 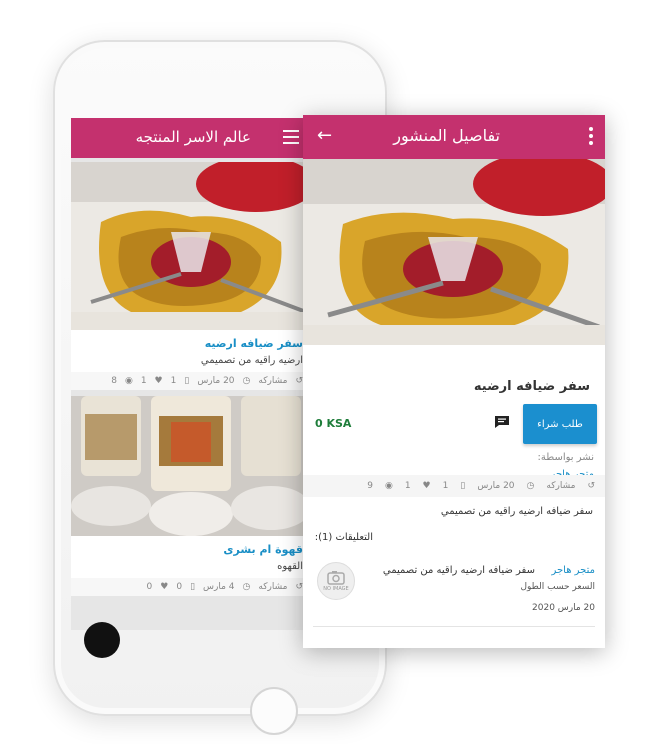 What do you see at coordinates (114, 381) in the screenshot?
I see `view-count: 8` at bounding box center [114, 381].